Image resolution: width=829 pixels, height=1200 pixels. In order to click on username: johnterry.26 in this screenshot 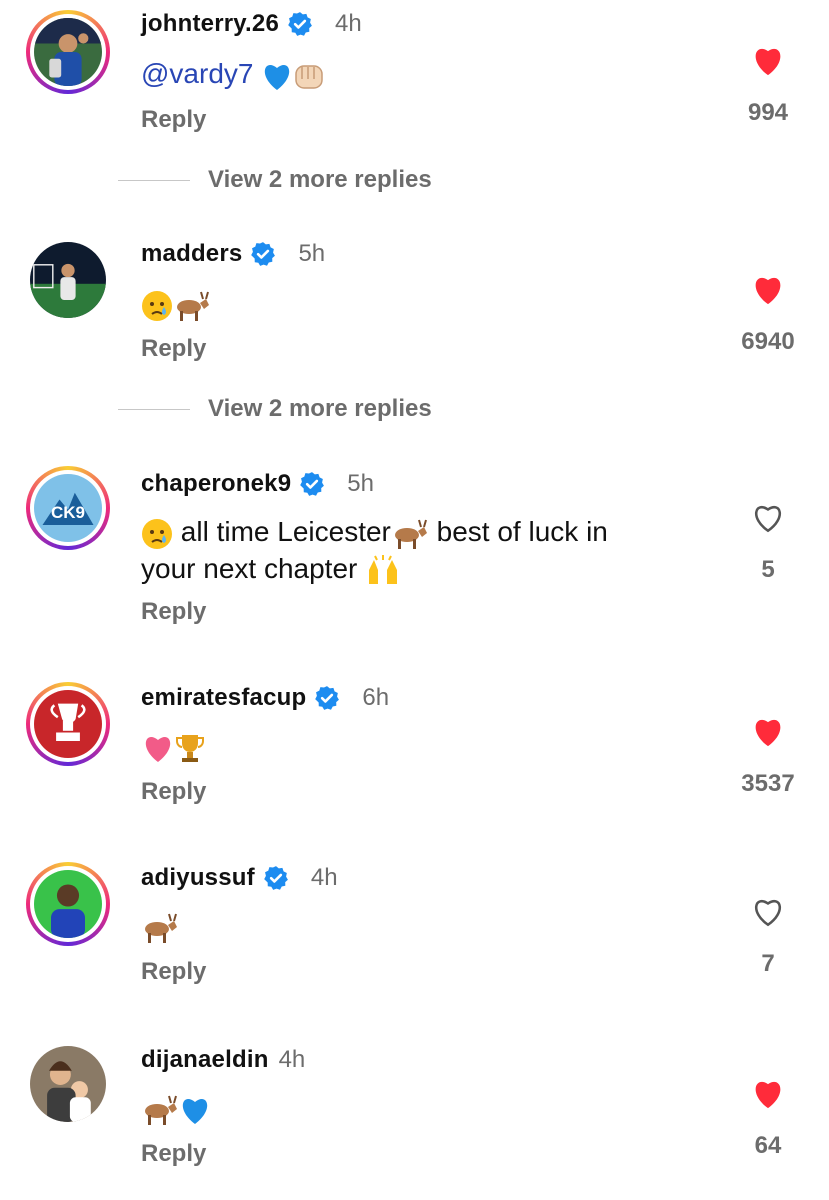, I will do `click(210, 24)`.